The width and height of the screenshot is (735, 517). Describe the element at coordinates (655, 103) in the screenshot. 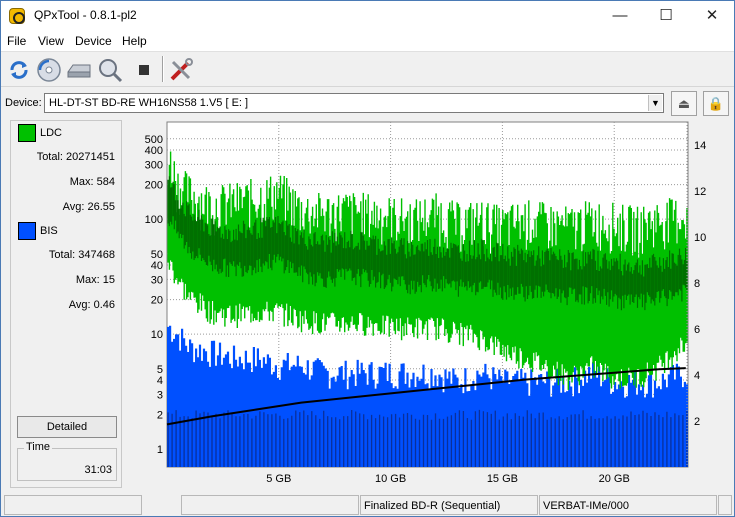

I see `chevron-down-icon: ▼` at that location.